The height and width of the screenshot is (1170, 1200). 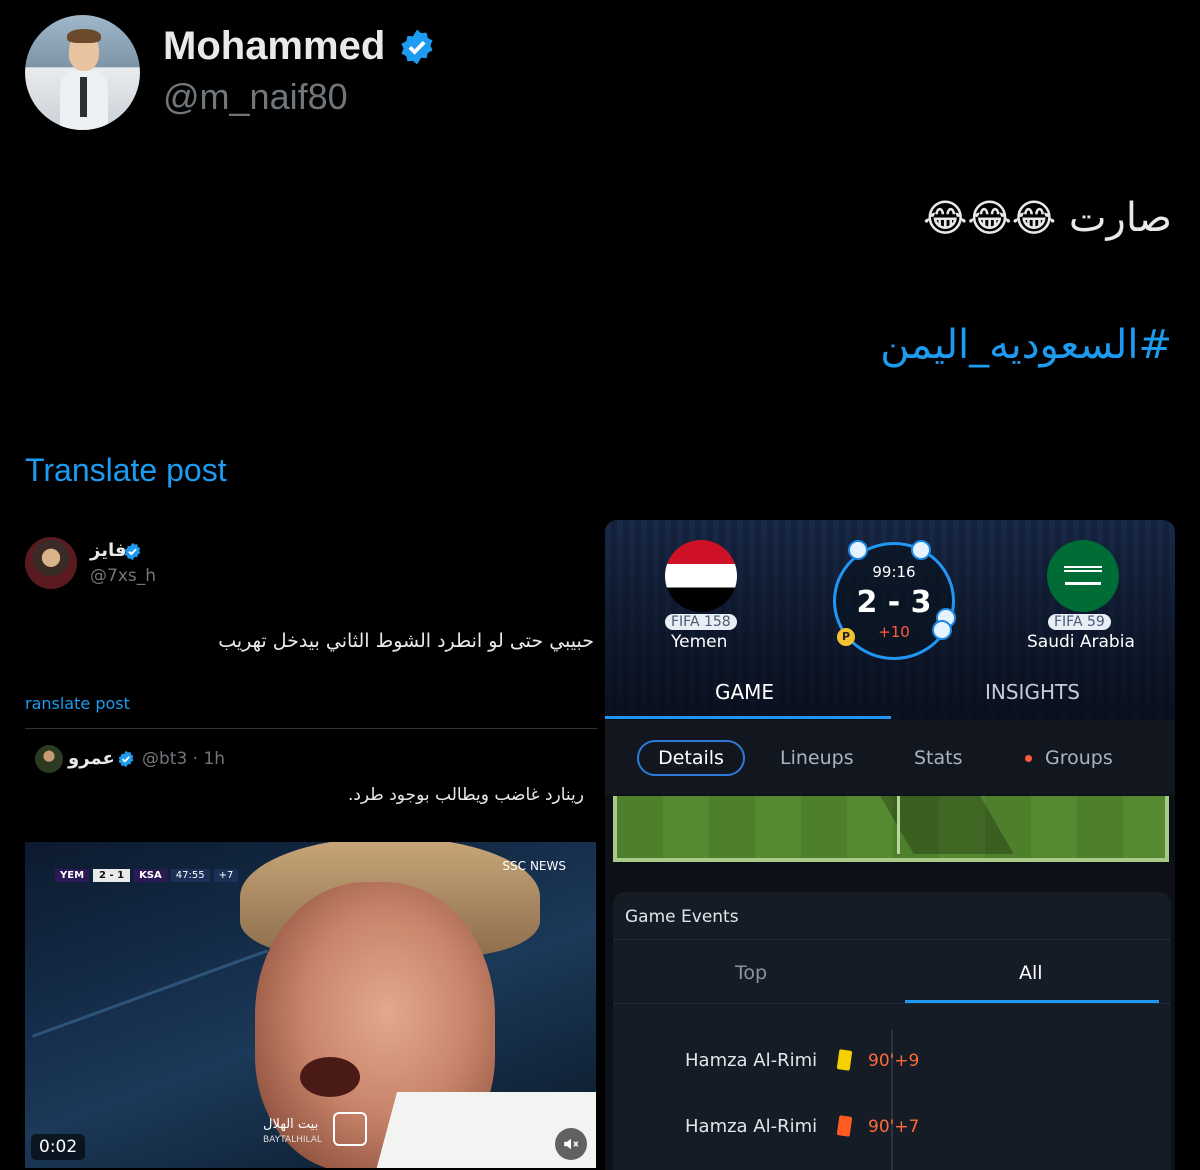 I want to click on penalty-badge-icon: P, so click(x=846, y=637).